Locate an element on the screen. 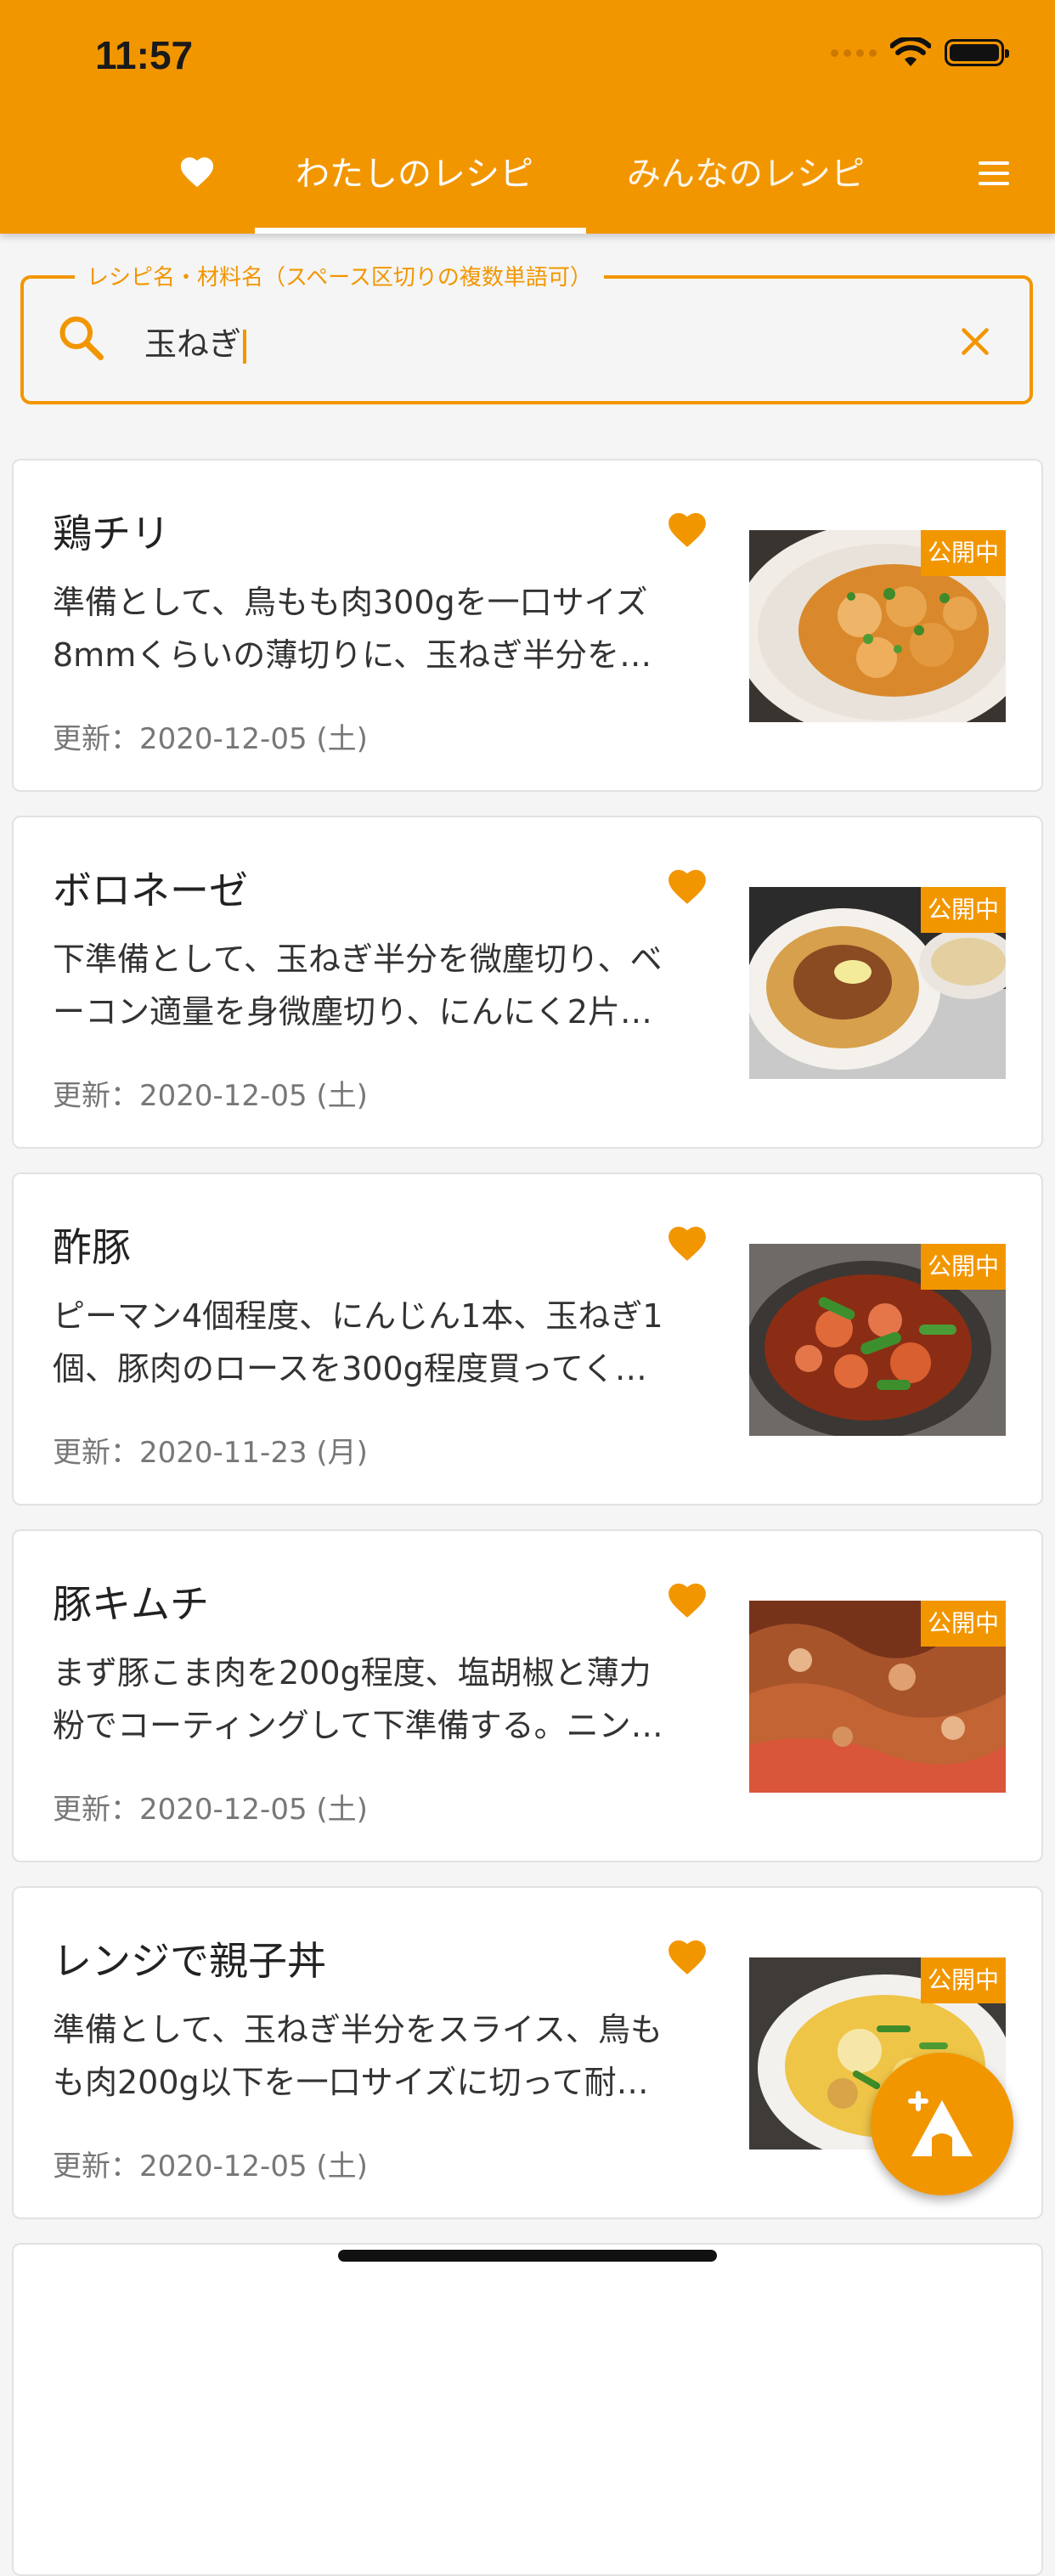 The height and width of the screenshot is (2576, 1055). wifi-icon is located at coordinates (910, 51).